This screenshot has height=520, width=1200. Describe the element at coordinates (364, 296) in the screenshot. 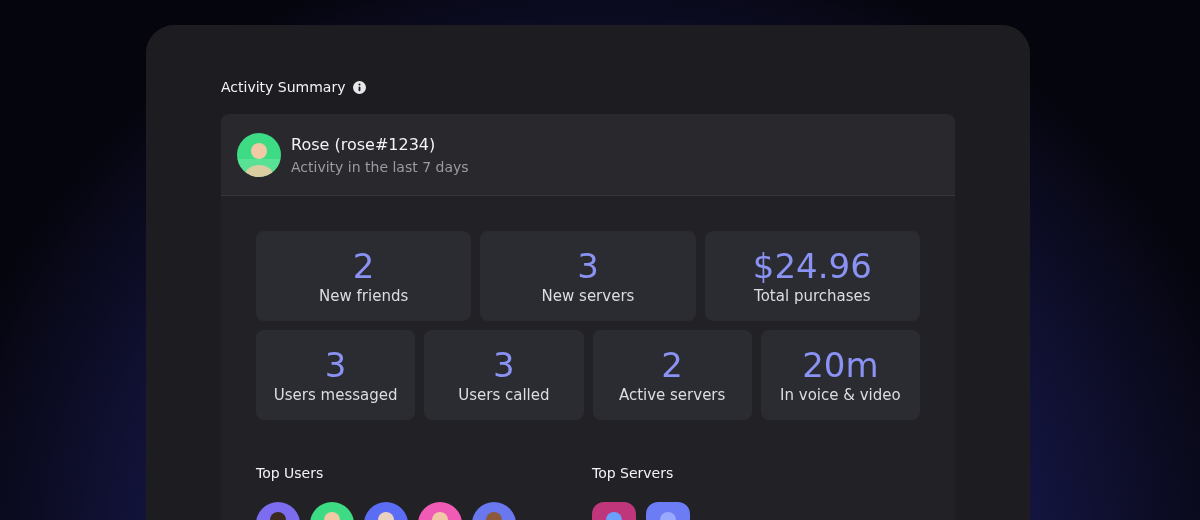

I see `stat-label: New friends` at that location.